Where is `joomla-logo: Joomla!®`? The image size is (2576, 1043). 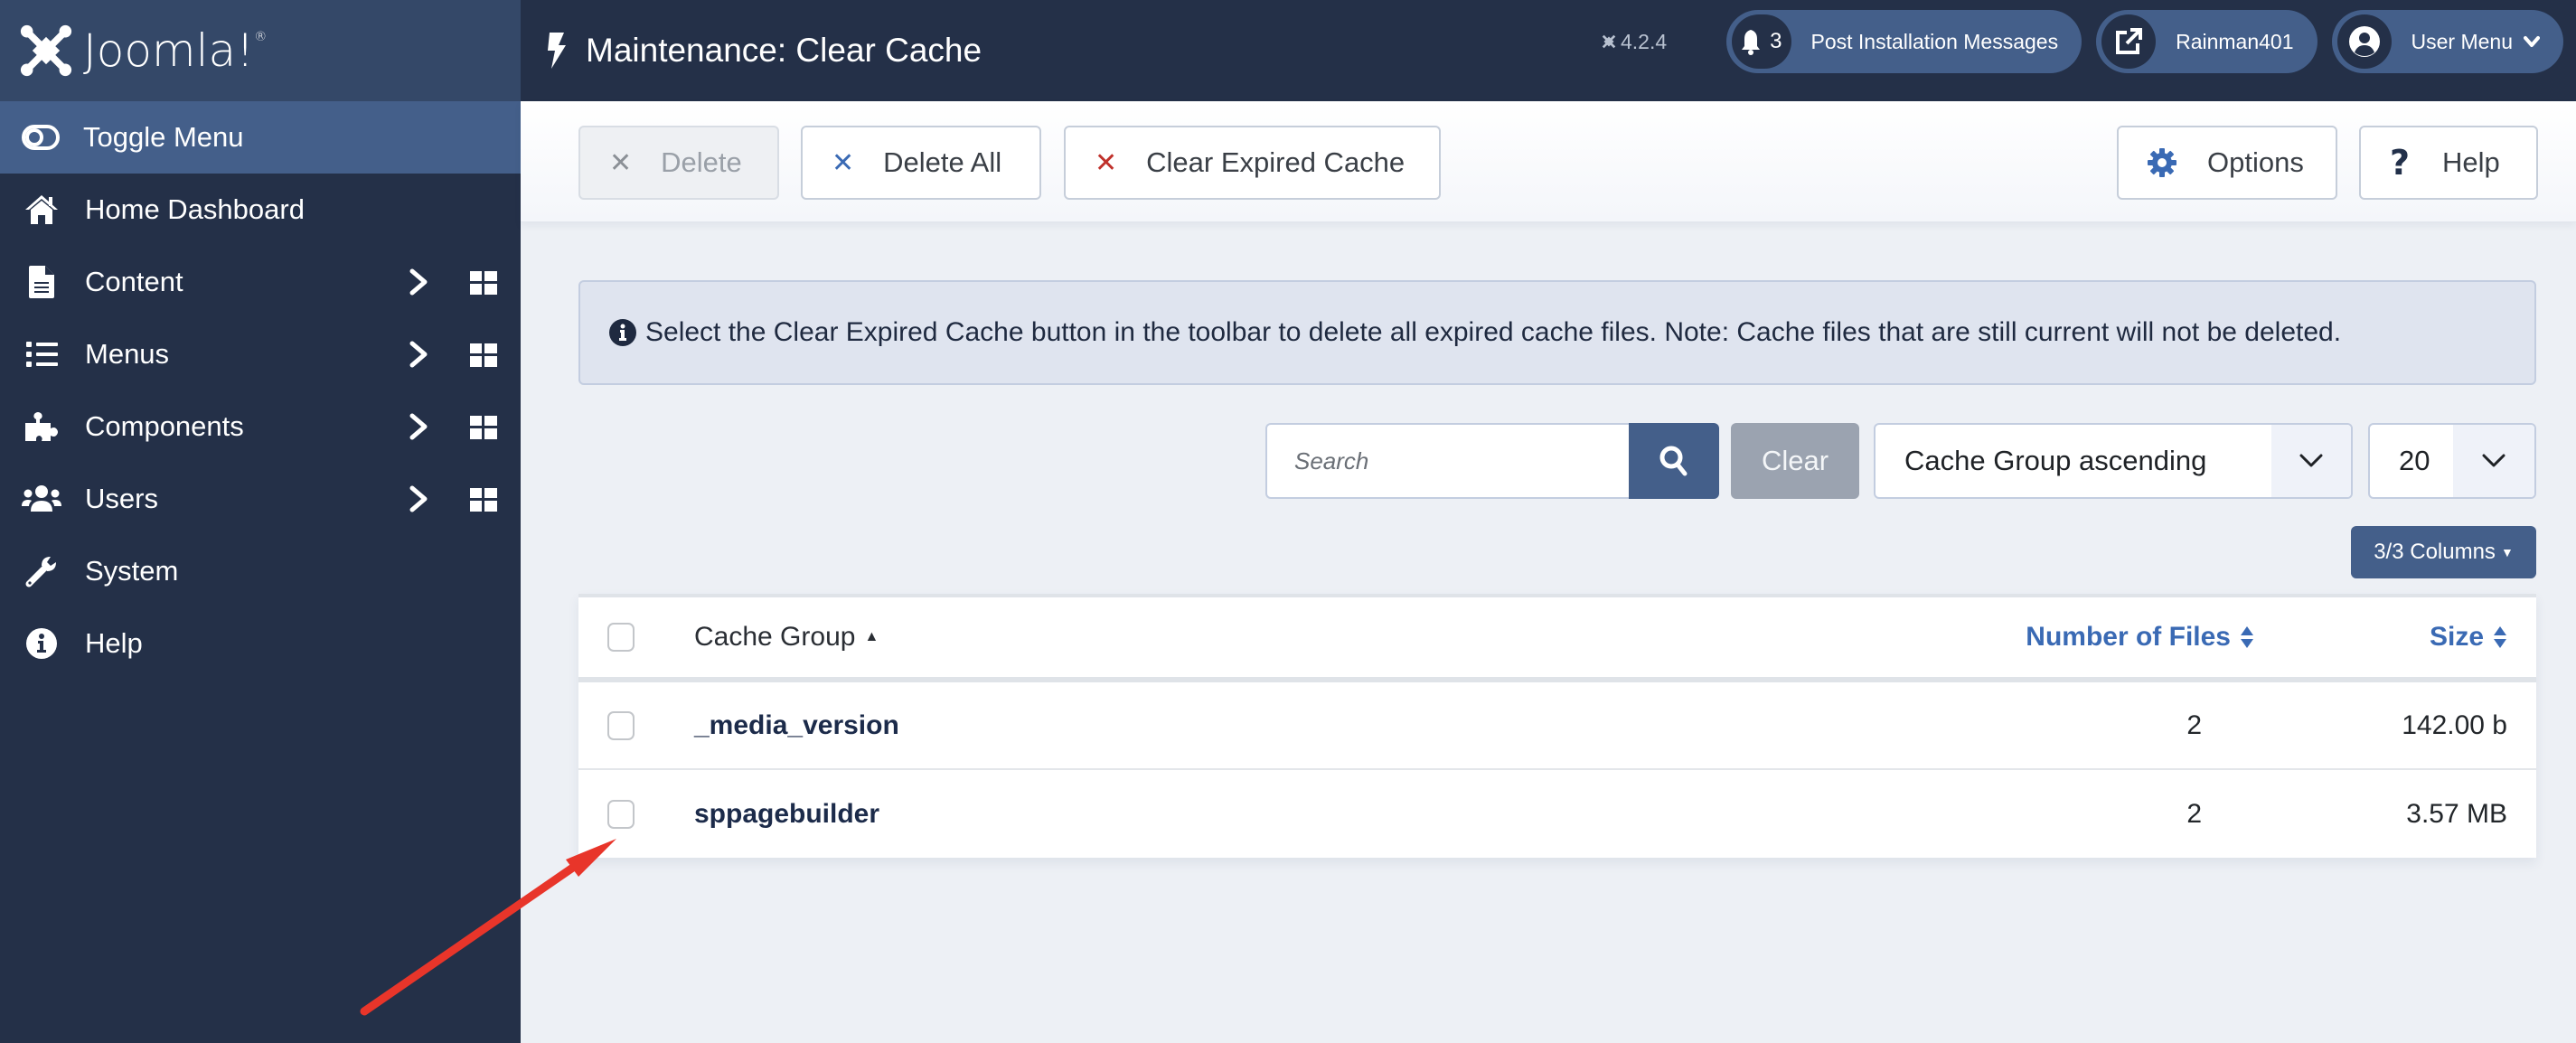
joomla-logo: Joomla!® is located at coordinates (260, 51).